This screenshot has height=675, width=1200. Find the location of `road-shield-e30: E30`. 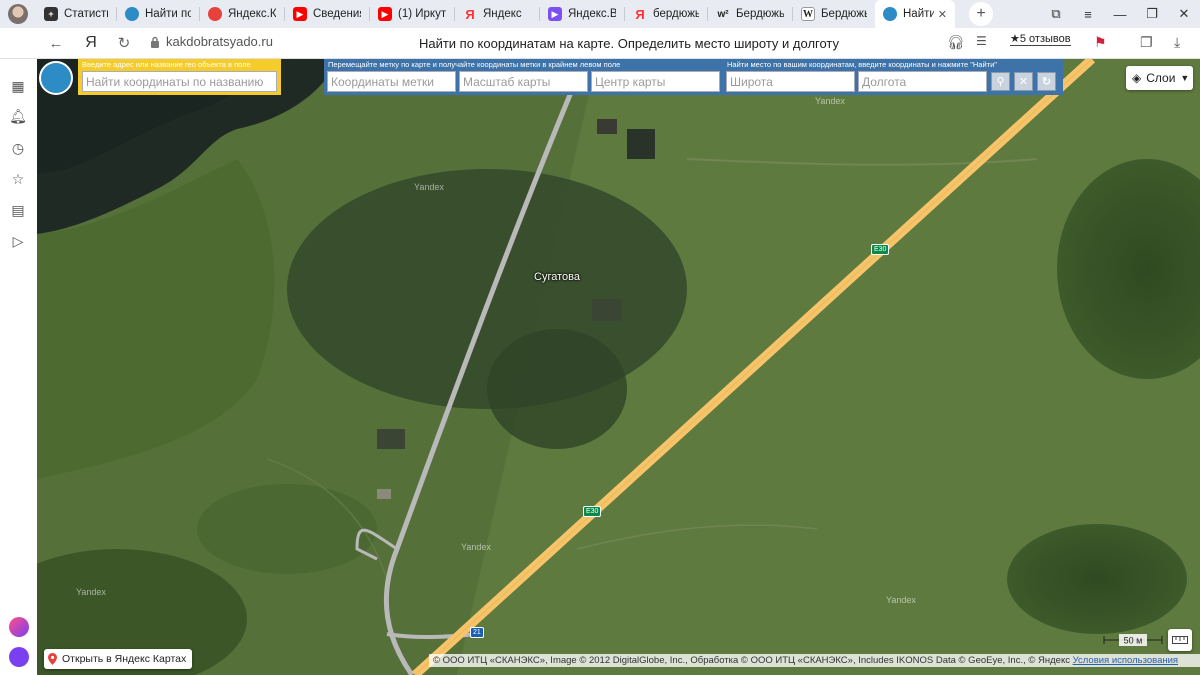

road-shield-e30: E30 is located at coordinates (880, 249).